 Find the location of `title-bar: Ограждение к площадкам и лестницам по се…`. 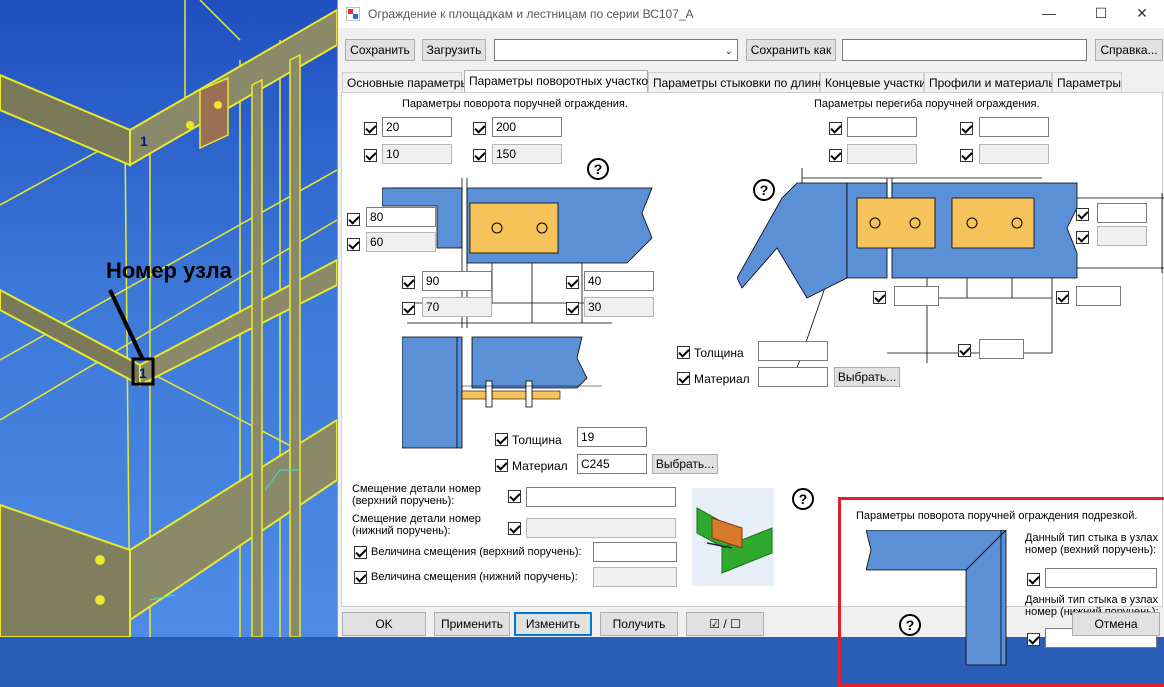

title-bar: Ограждение к площадкам и лестницам по се… is located at coordinates (751, 14).